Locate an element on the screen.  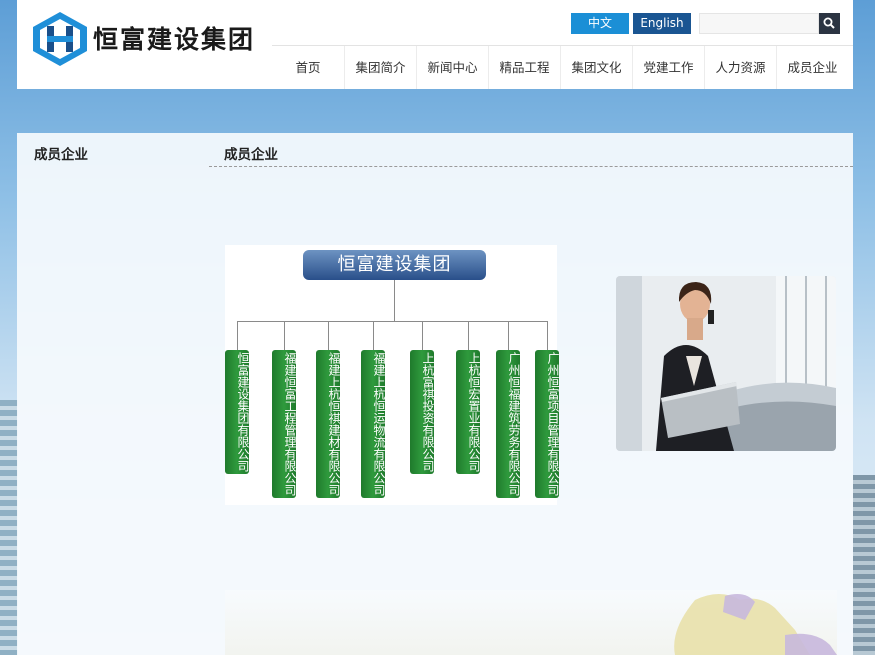
businesswoman-photo is located at coordinates (726, 363).